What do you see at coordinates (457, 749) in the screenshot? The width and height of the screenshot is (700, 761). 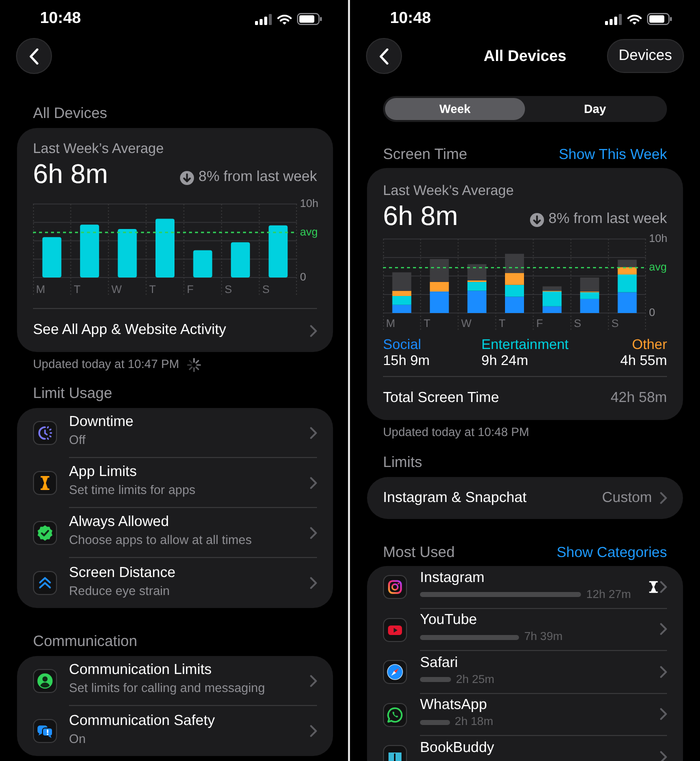 I see `app-name: BookBuddy` at bounding box center [457, 749].